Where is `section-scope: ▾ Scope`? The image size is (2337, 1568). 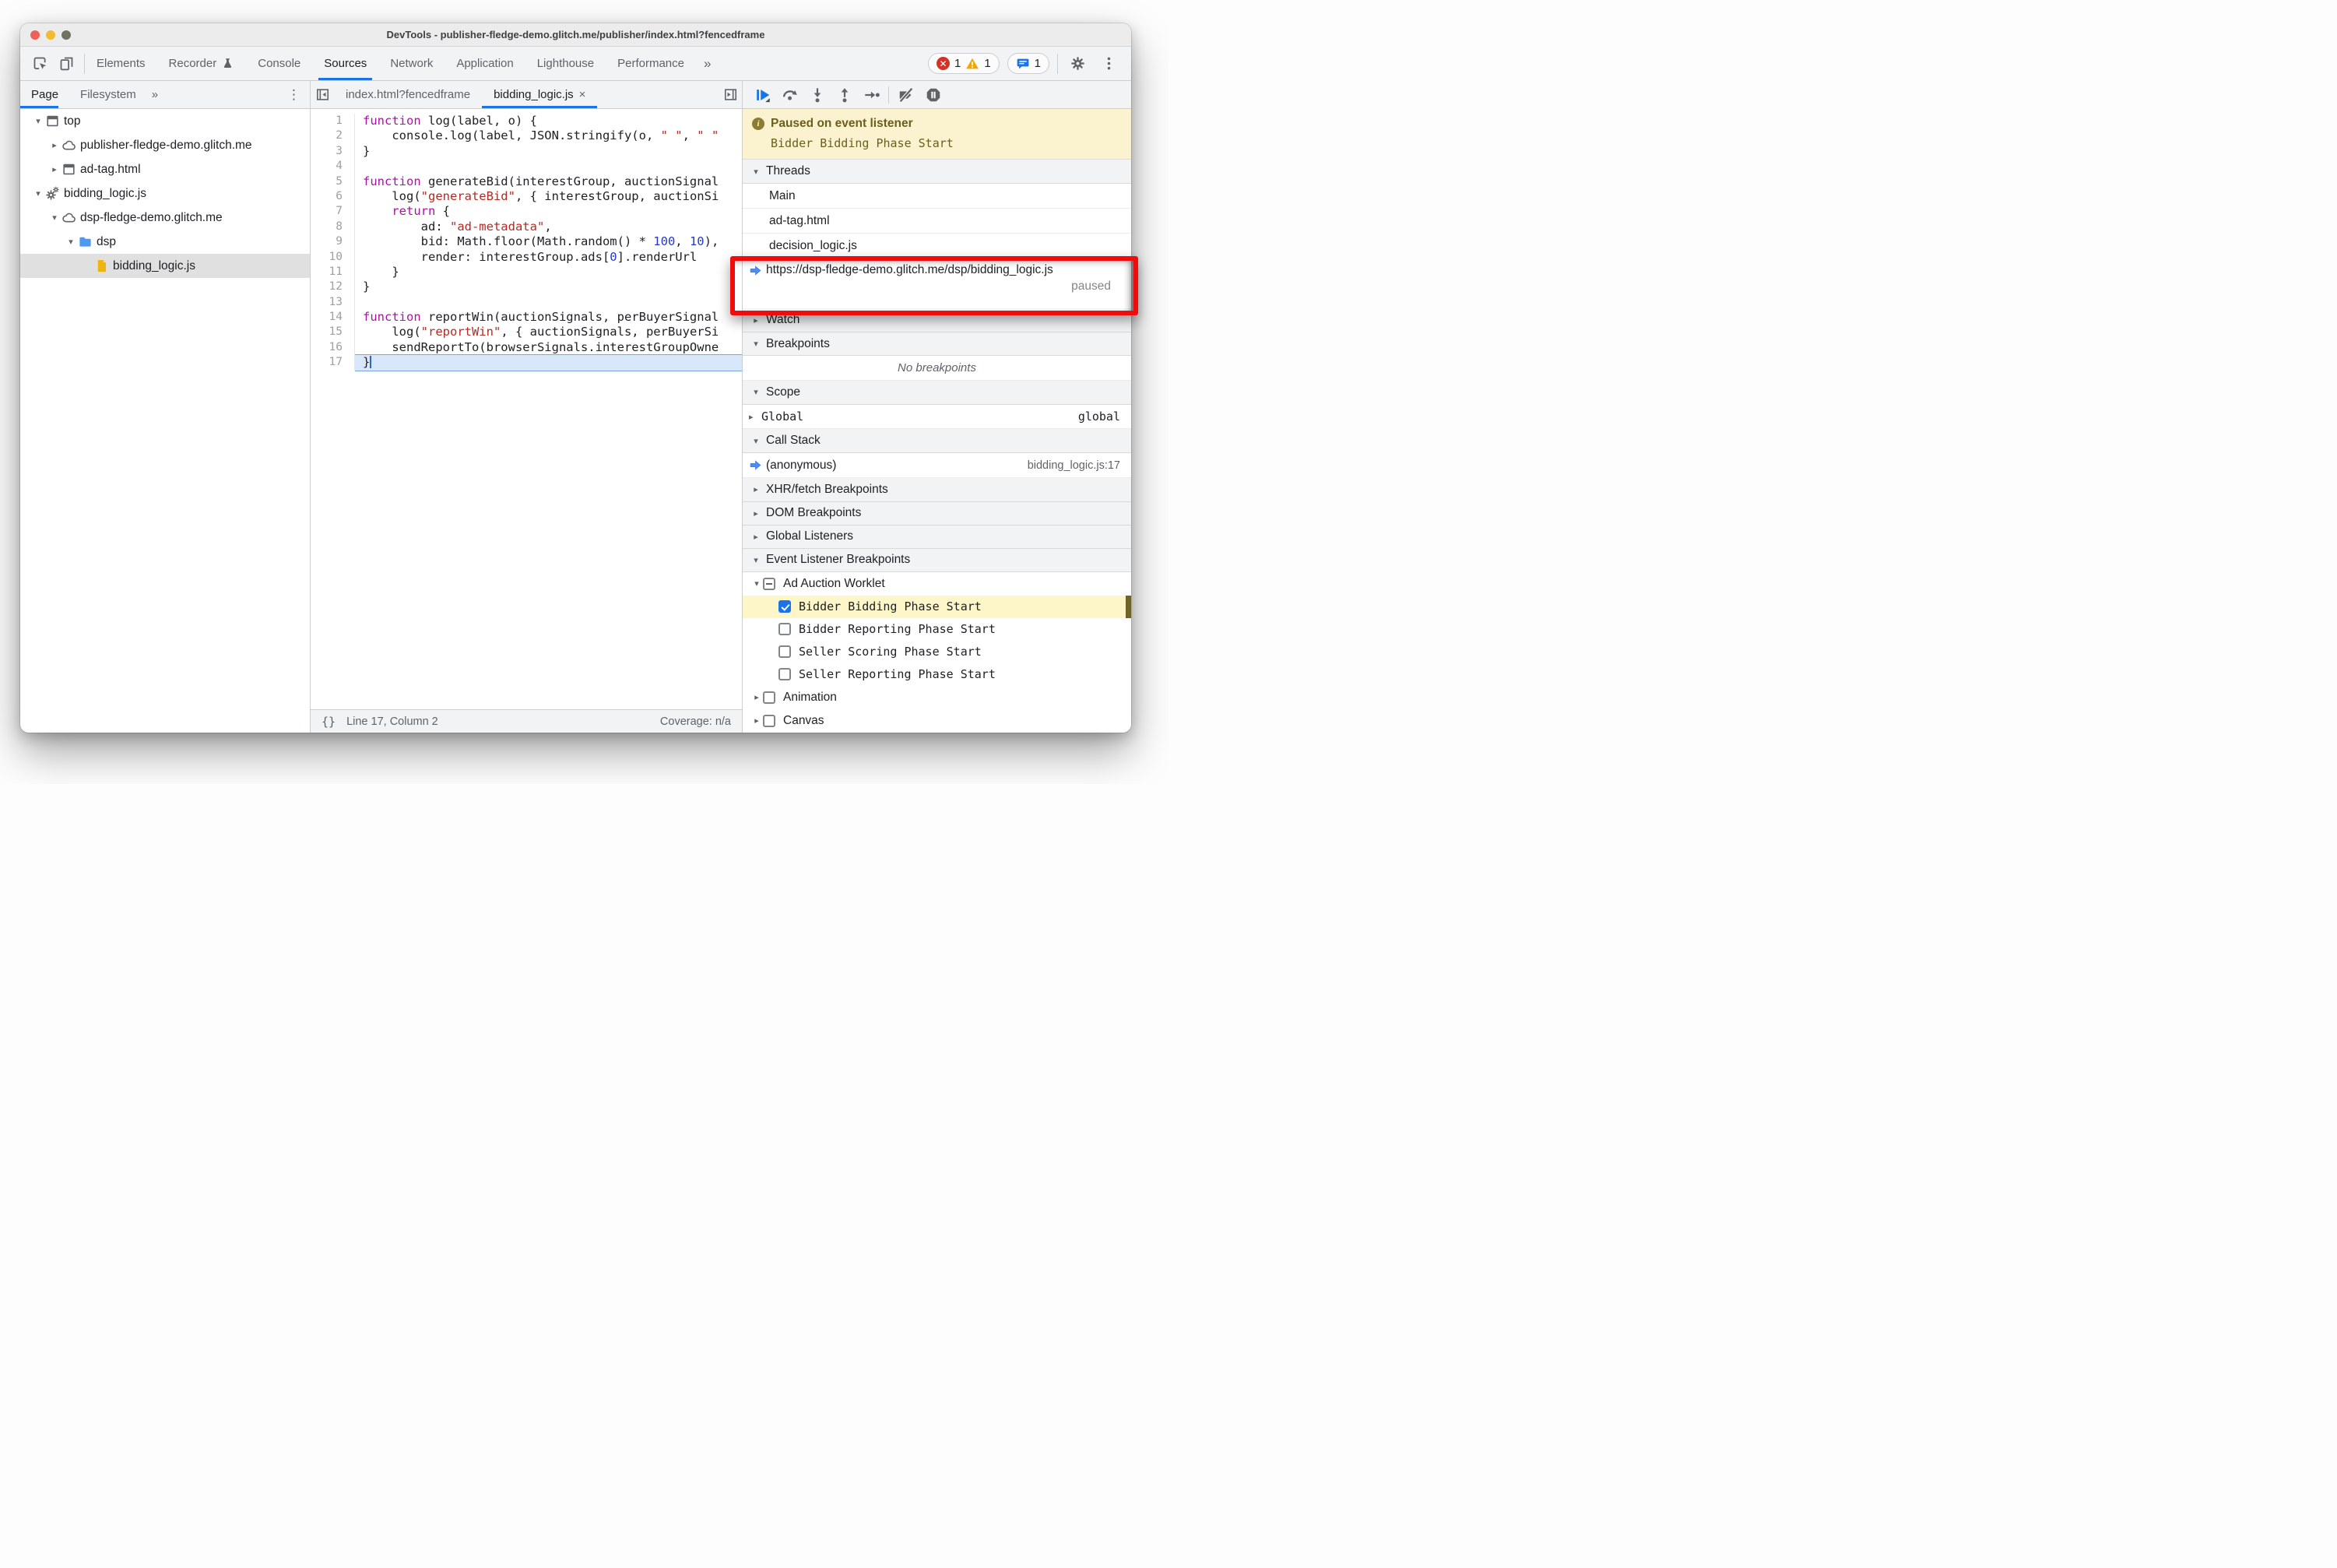
section-scope: ▾ Scope is located at coordinates (937, 392).